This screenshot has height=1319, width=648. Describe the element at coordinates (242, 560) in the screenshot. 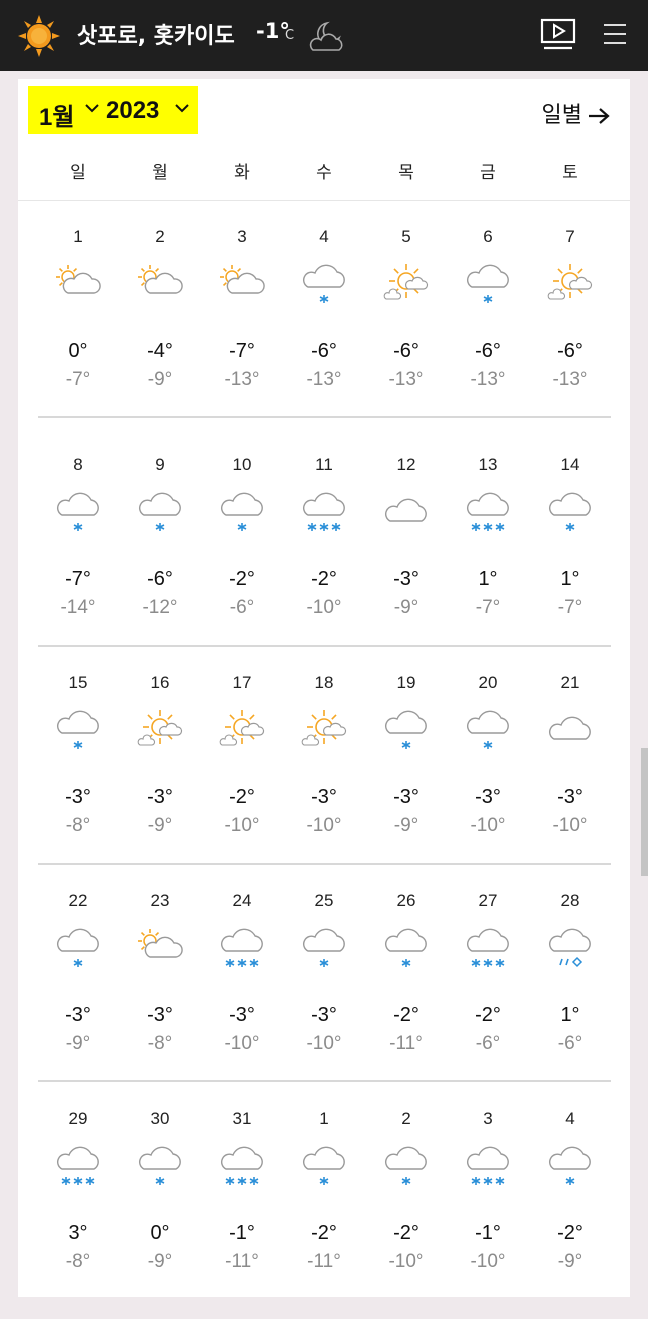

I see `day-cell: 10 -2° -6°` at that location.